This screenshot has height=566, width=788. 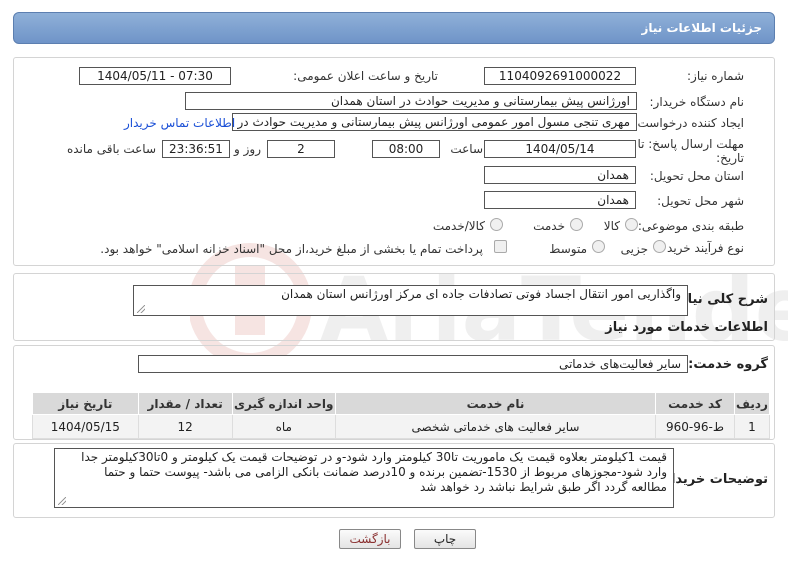 I want to click on process-radio-medium, so click(x=598, y=246).